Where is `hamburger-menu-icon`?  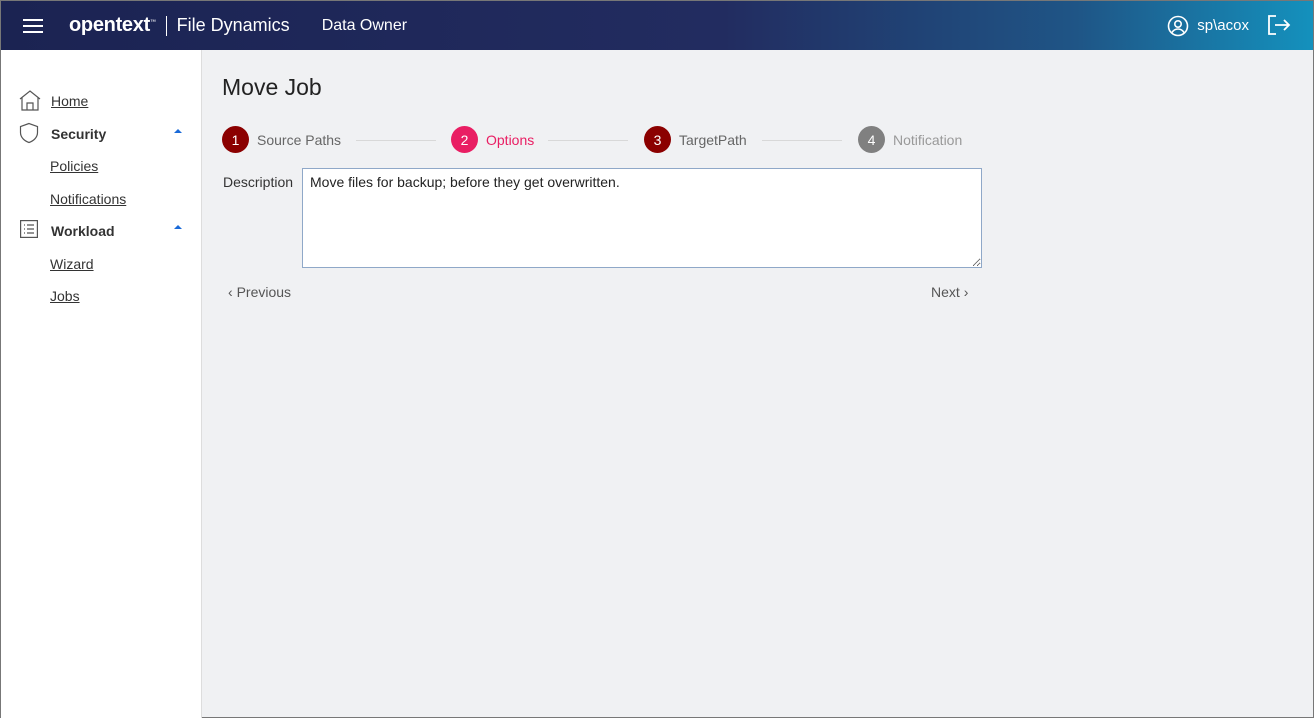
hamburger-menu-icon is located at coordinates (33, 26).